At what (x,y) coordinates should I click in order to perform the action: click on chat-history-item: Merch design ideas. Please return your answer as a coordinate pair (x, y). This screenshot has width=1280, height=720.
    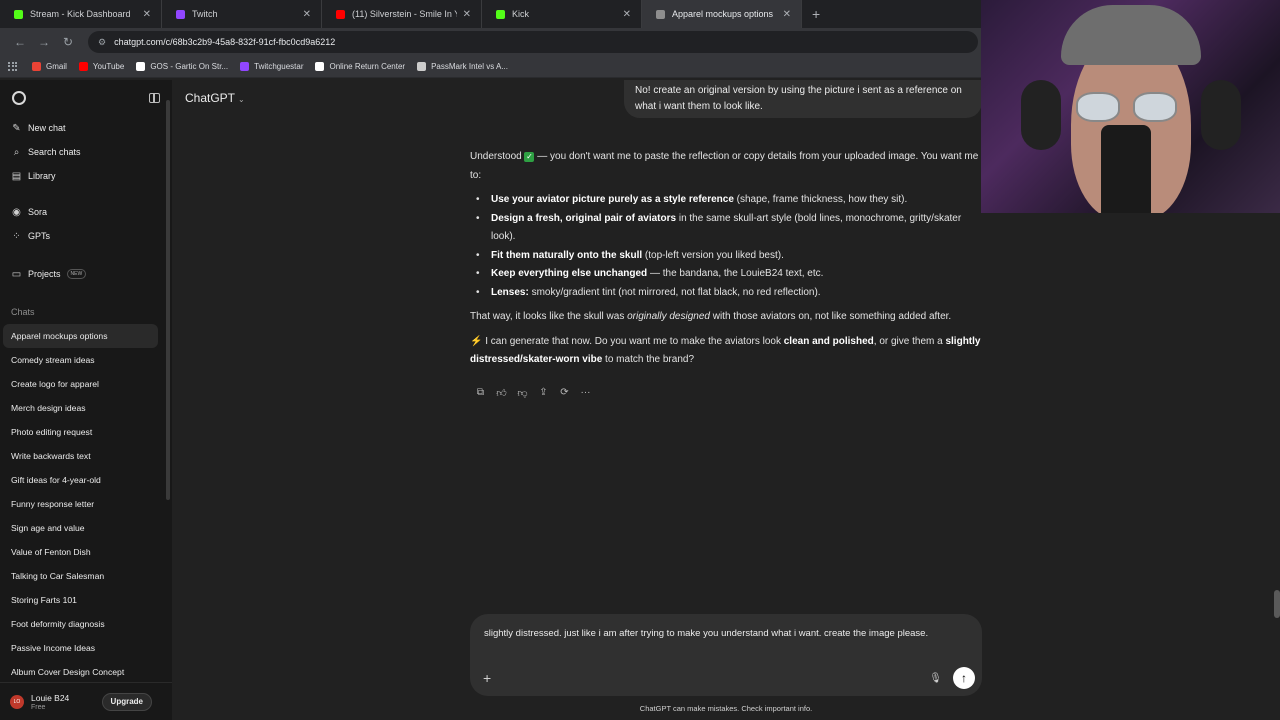
    Looking at the image, I should click on (80, 408).